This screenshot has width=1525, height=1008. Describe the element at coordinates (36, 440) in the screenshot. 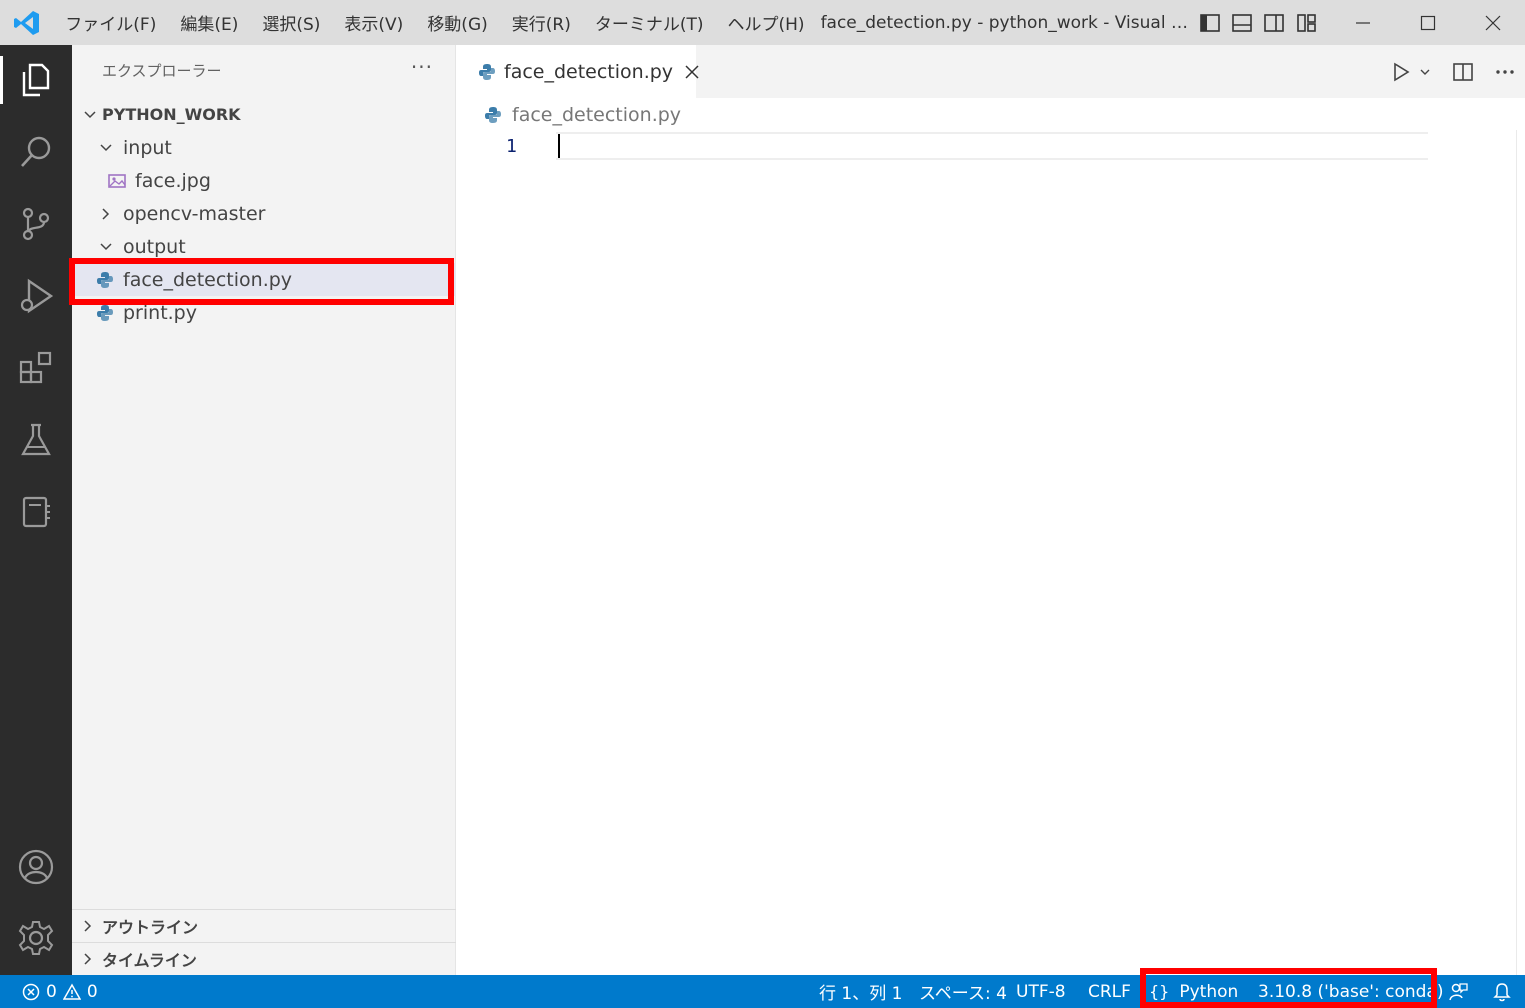

I see `testing-icon` at that location.